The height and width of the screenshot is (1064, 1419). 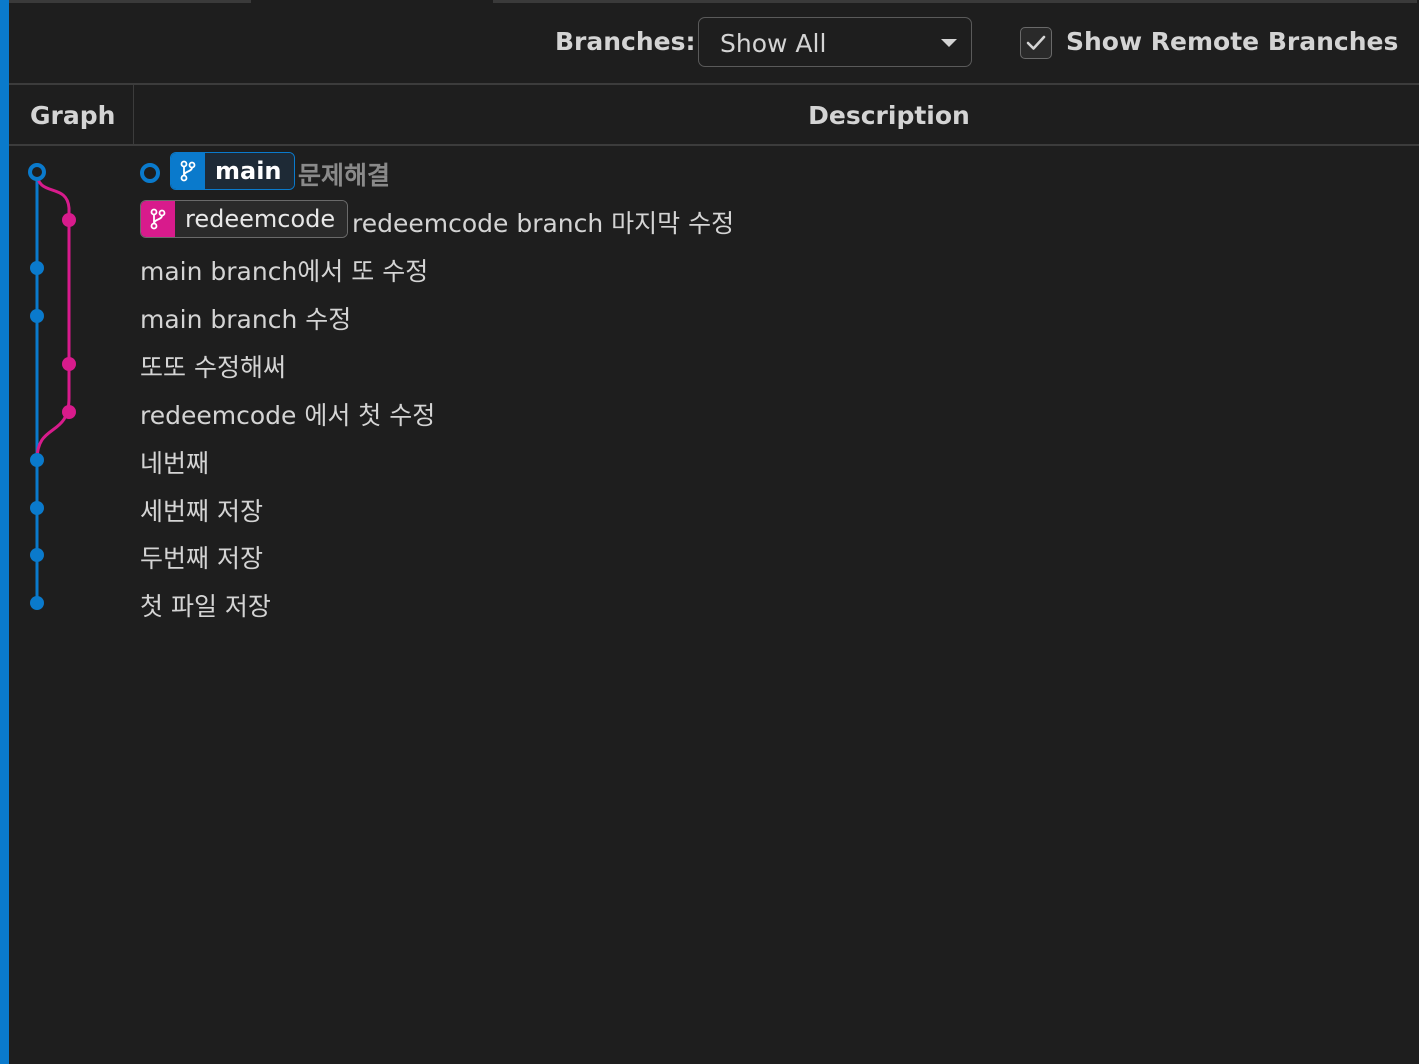 I want to click on show-remote-branches-checkbox, so click(x=1036, y=43).